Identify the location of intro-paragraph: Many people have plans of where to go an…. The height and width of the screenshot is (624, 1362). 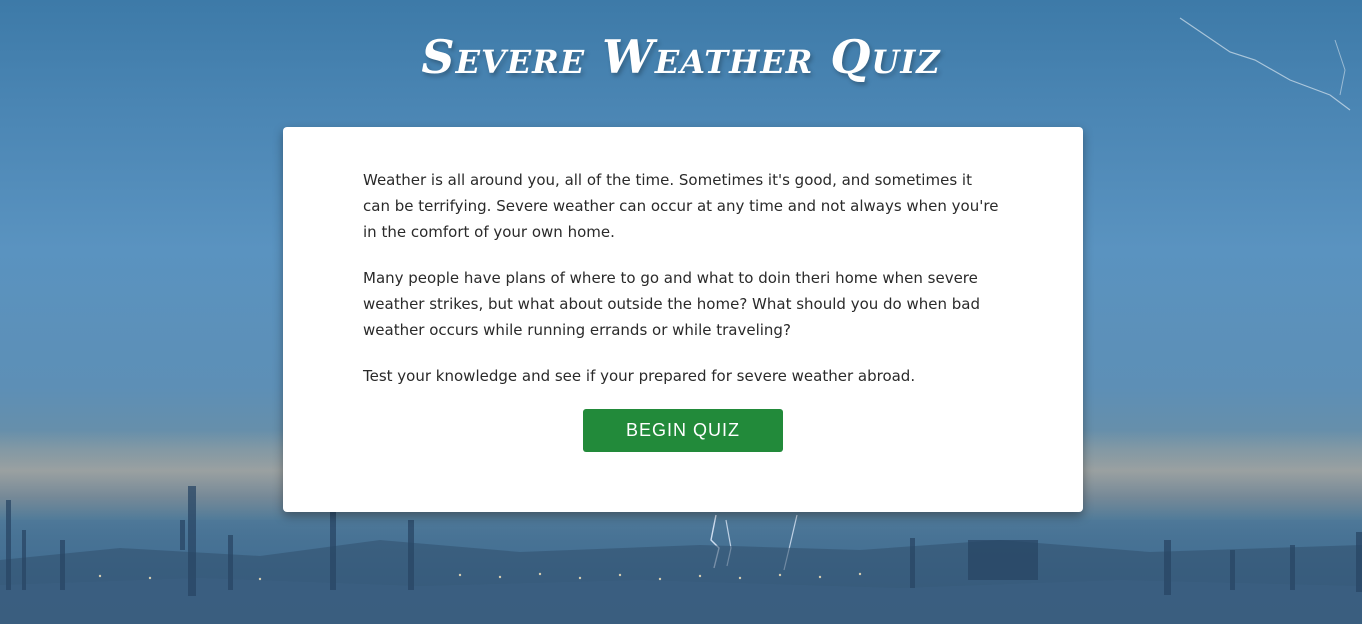
(671, 304).